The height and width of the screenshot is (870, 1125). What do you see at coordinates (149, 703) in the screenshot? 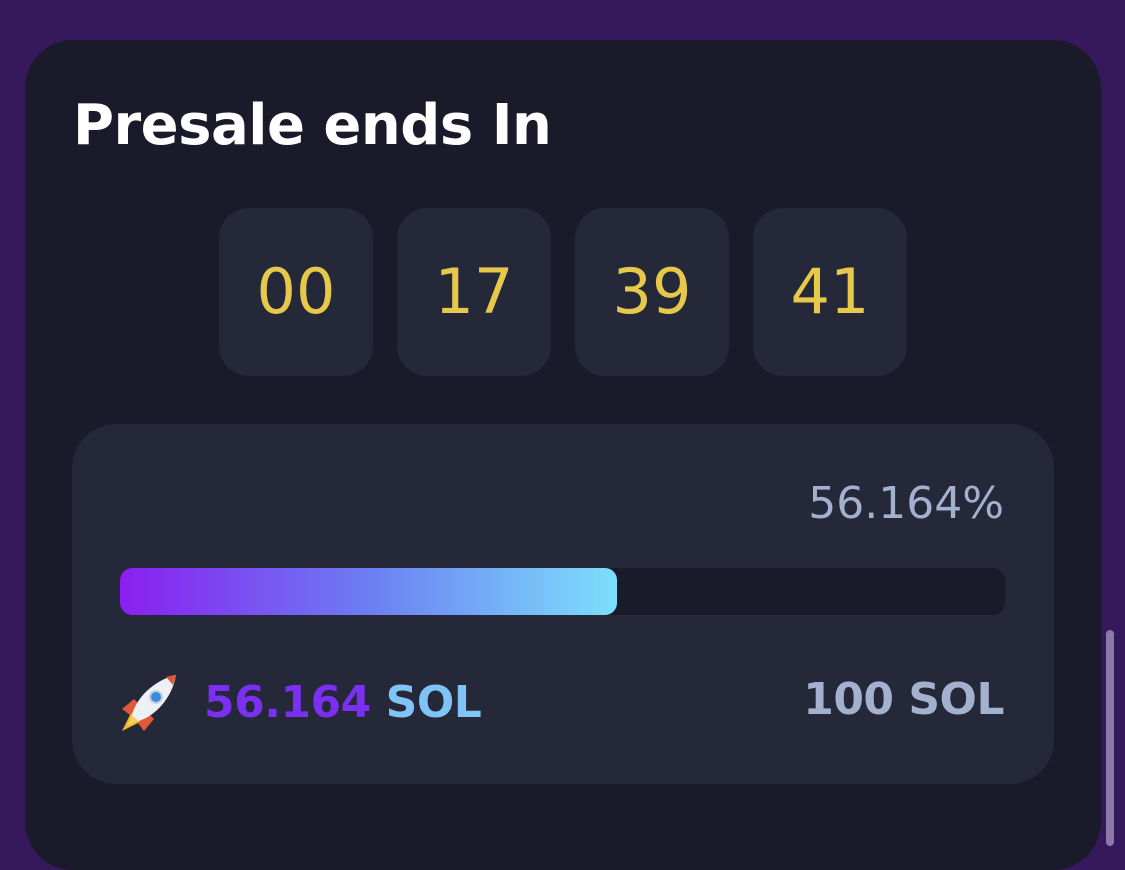
I see `rocket-icon` at bounding box center [149, 703].